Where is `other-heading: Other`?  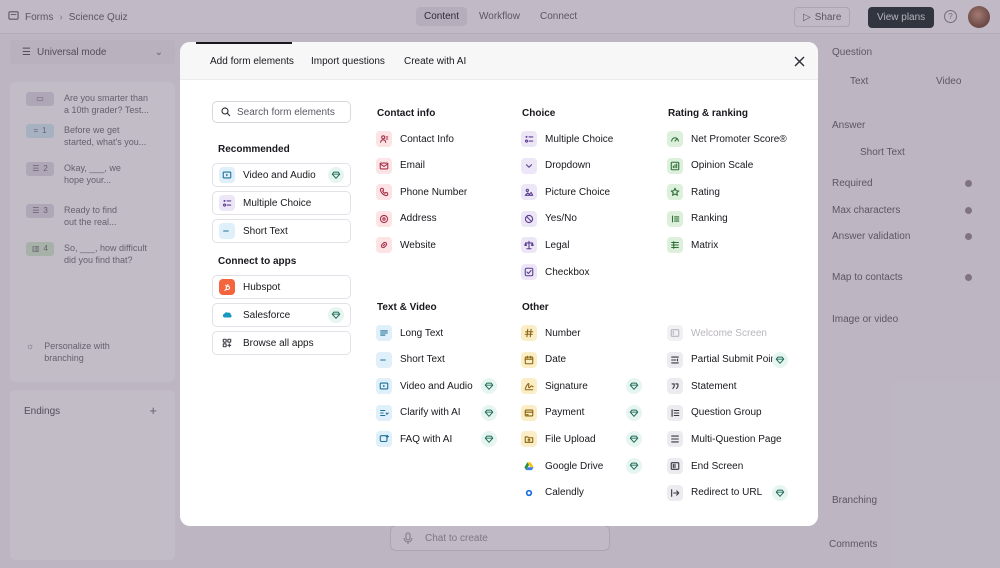 other-heading: Other is located at coordinates (535, 307).